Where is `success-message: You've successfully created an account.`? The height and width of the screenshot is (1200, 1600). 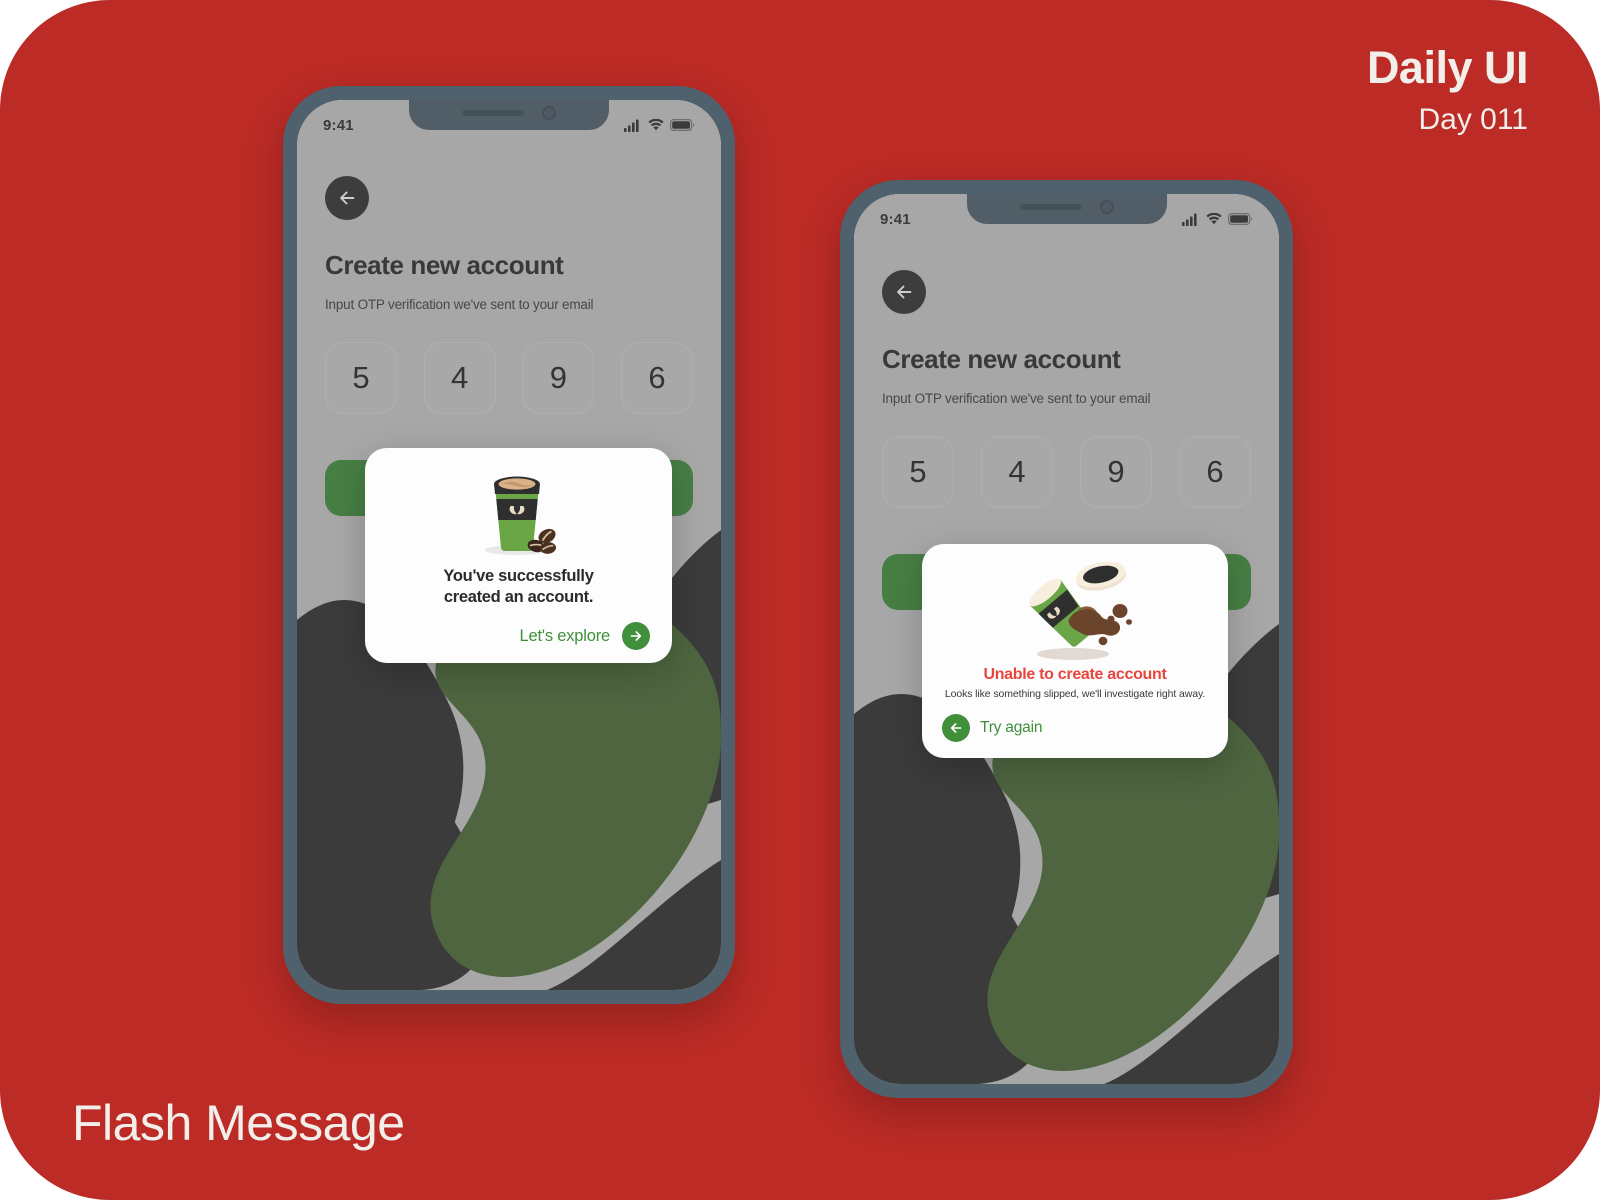
success-message: You've successfully created an account. is located at coordinates (518, 587).